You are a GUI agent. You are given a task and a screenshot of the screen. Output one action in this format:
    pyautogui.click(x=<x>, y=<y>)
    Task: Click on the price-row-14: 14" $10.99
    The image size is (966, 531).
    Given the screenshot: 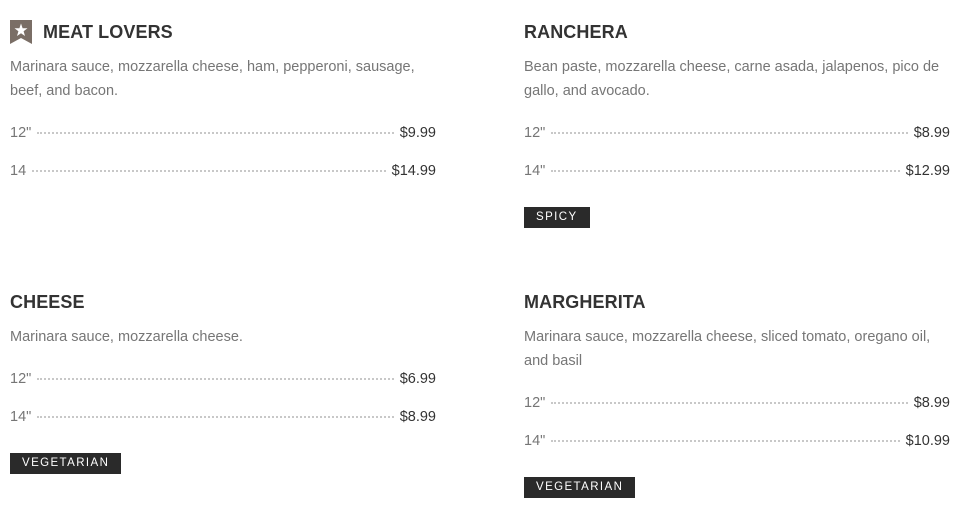 What is the action you would take?
    pyautogui.click(x=737, y=443)
    